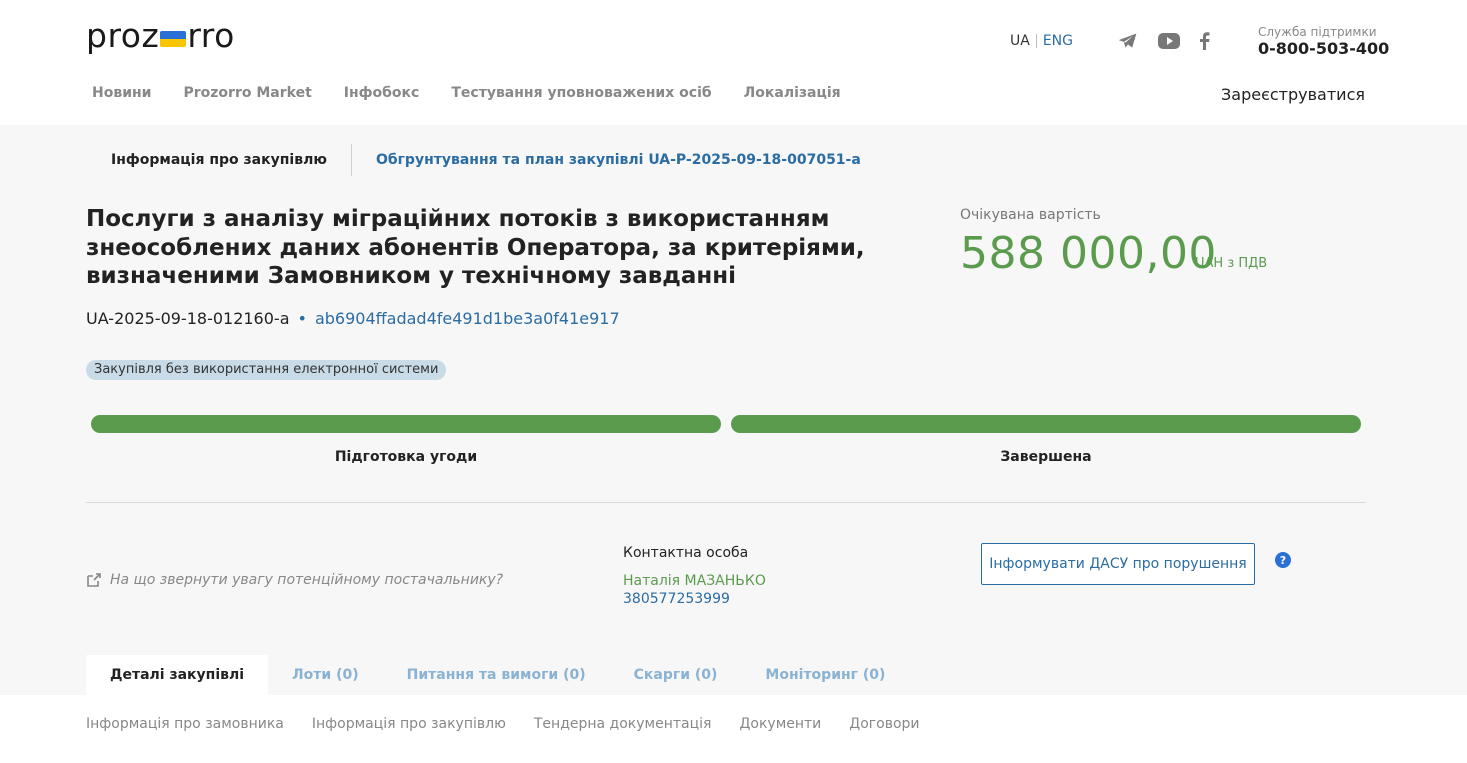  Describe the element at coordinates (467, 318) in the screenshot. I see `tender-hash-link: ab6904ffadad4fe491d1be3a0f41e917` at that location.